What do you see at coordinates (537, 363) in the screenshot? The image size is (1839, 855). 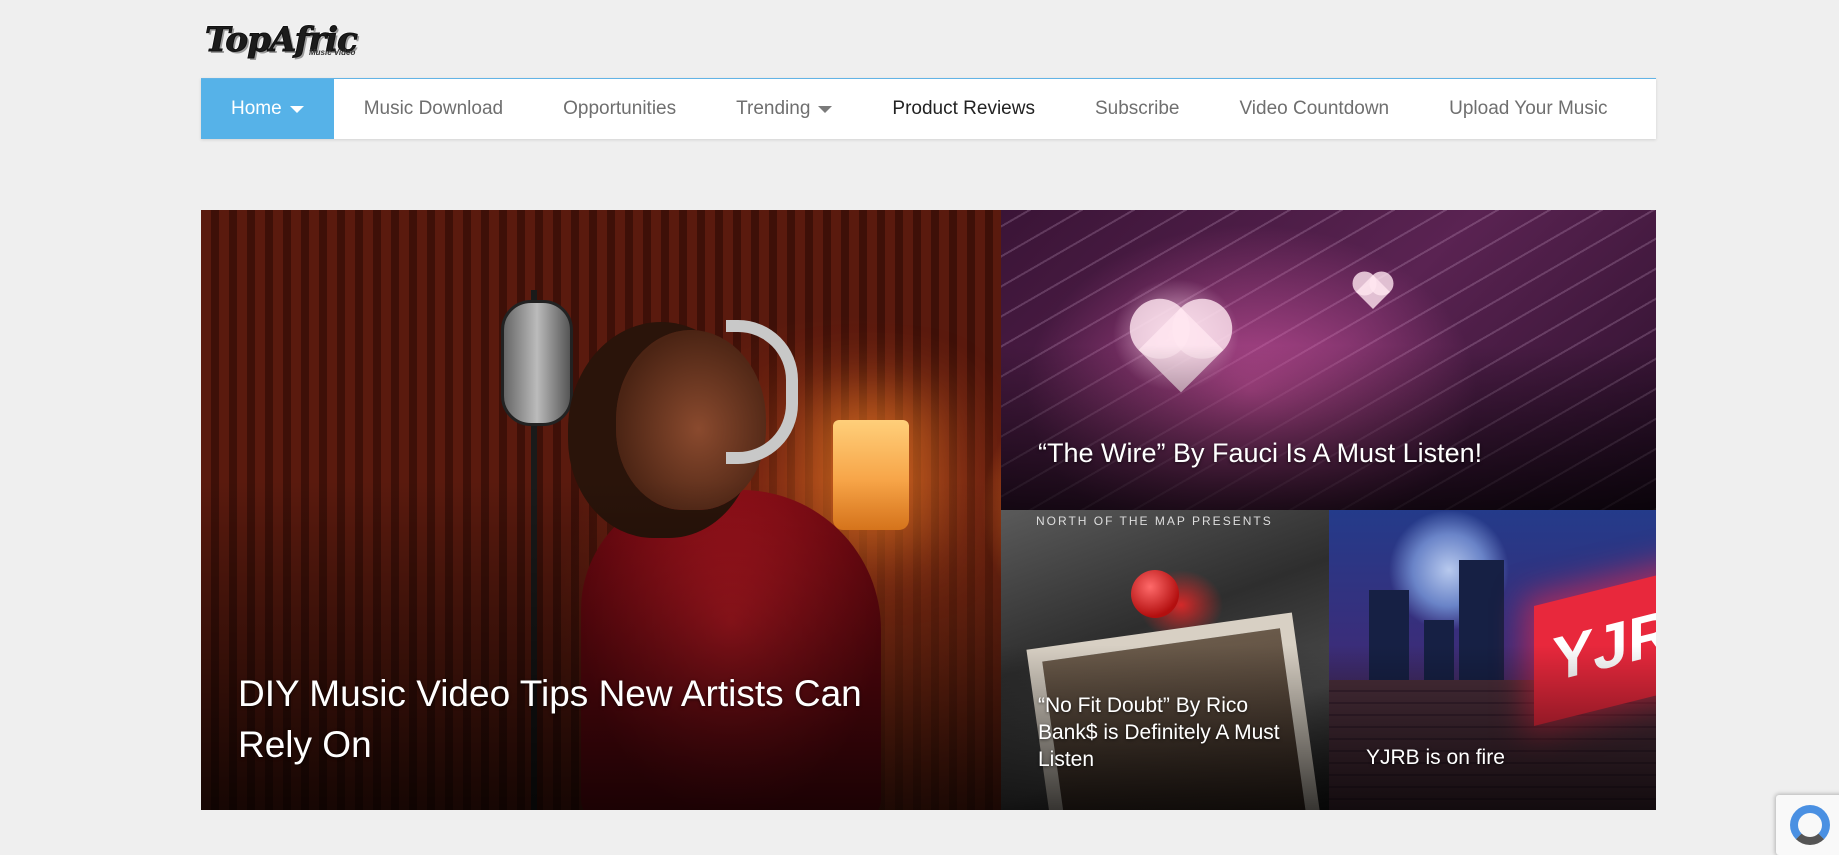 I see `microphone-artwork` at bounding box center [537, 363].